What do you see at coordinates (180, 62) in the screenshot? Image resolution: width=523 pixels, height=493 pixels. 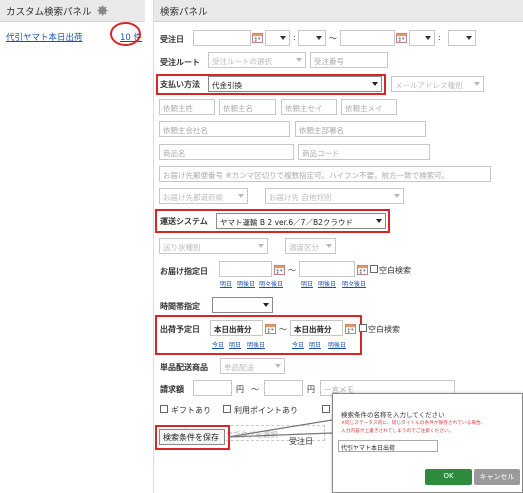 I see `order-route-label: 受注ルート` at bounding box center [180, 62].